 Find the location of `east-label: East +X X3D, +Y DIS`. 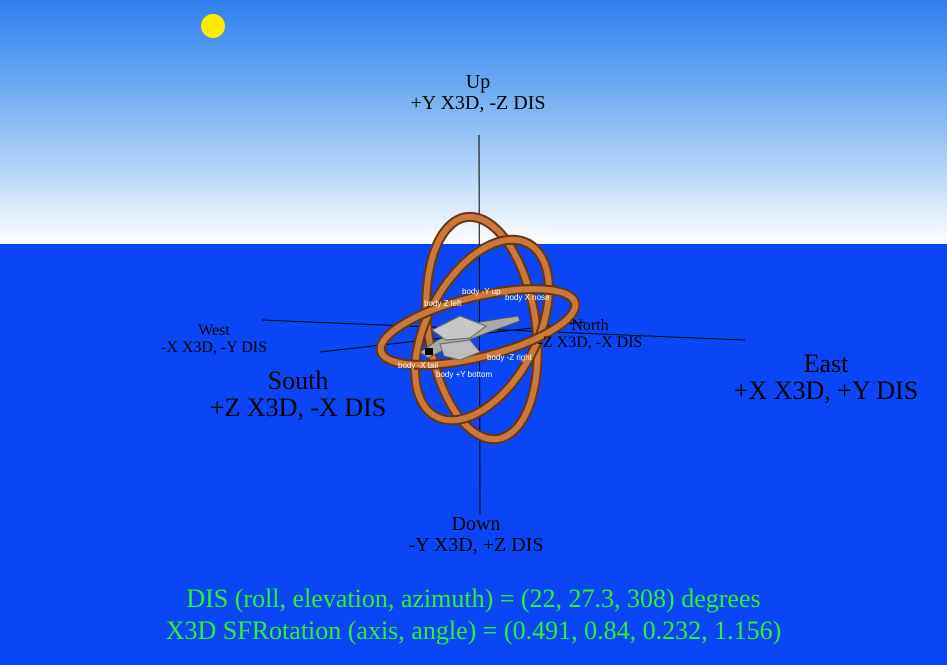

east-label: East +X X3D, +Y DIS is located at coordinates (826, 377).